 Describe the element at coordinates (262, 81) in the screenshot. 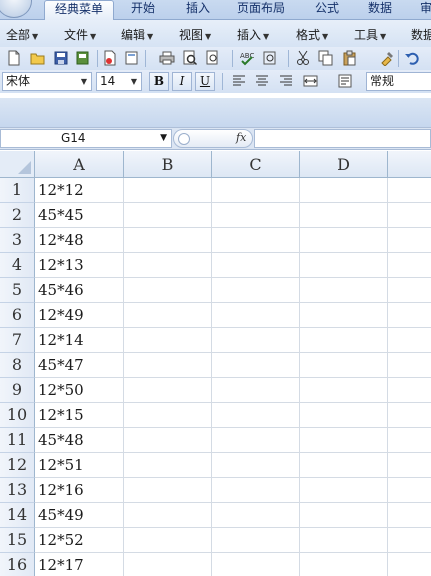

I see `align-center-icon` at that location.